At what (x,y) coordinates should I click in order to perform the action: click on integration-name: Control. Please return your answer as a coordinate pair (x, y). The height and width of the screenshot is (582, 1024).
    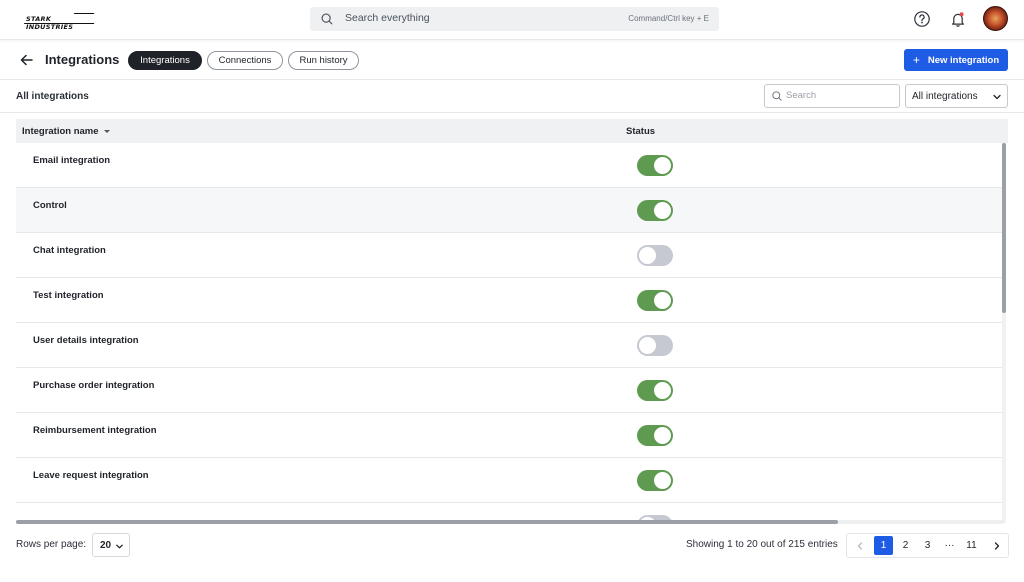
    Looking at the image, I should click on (50, 205).